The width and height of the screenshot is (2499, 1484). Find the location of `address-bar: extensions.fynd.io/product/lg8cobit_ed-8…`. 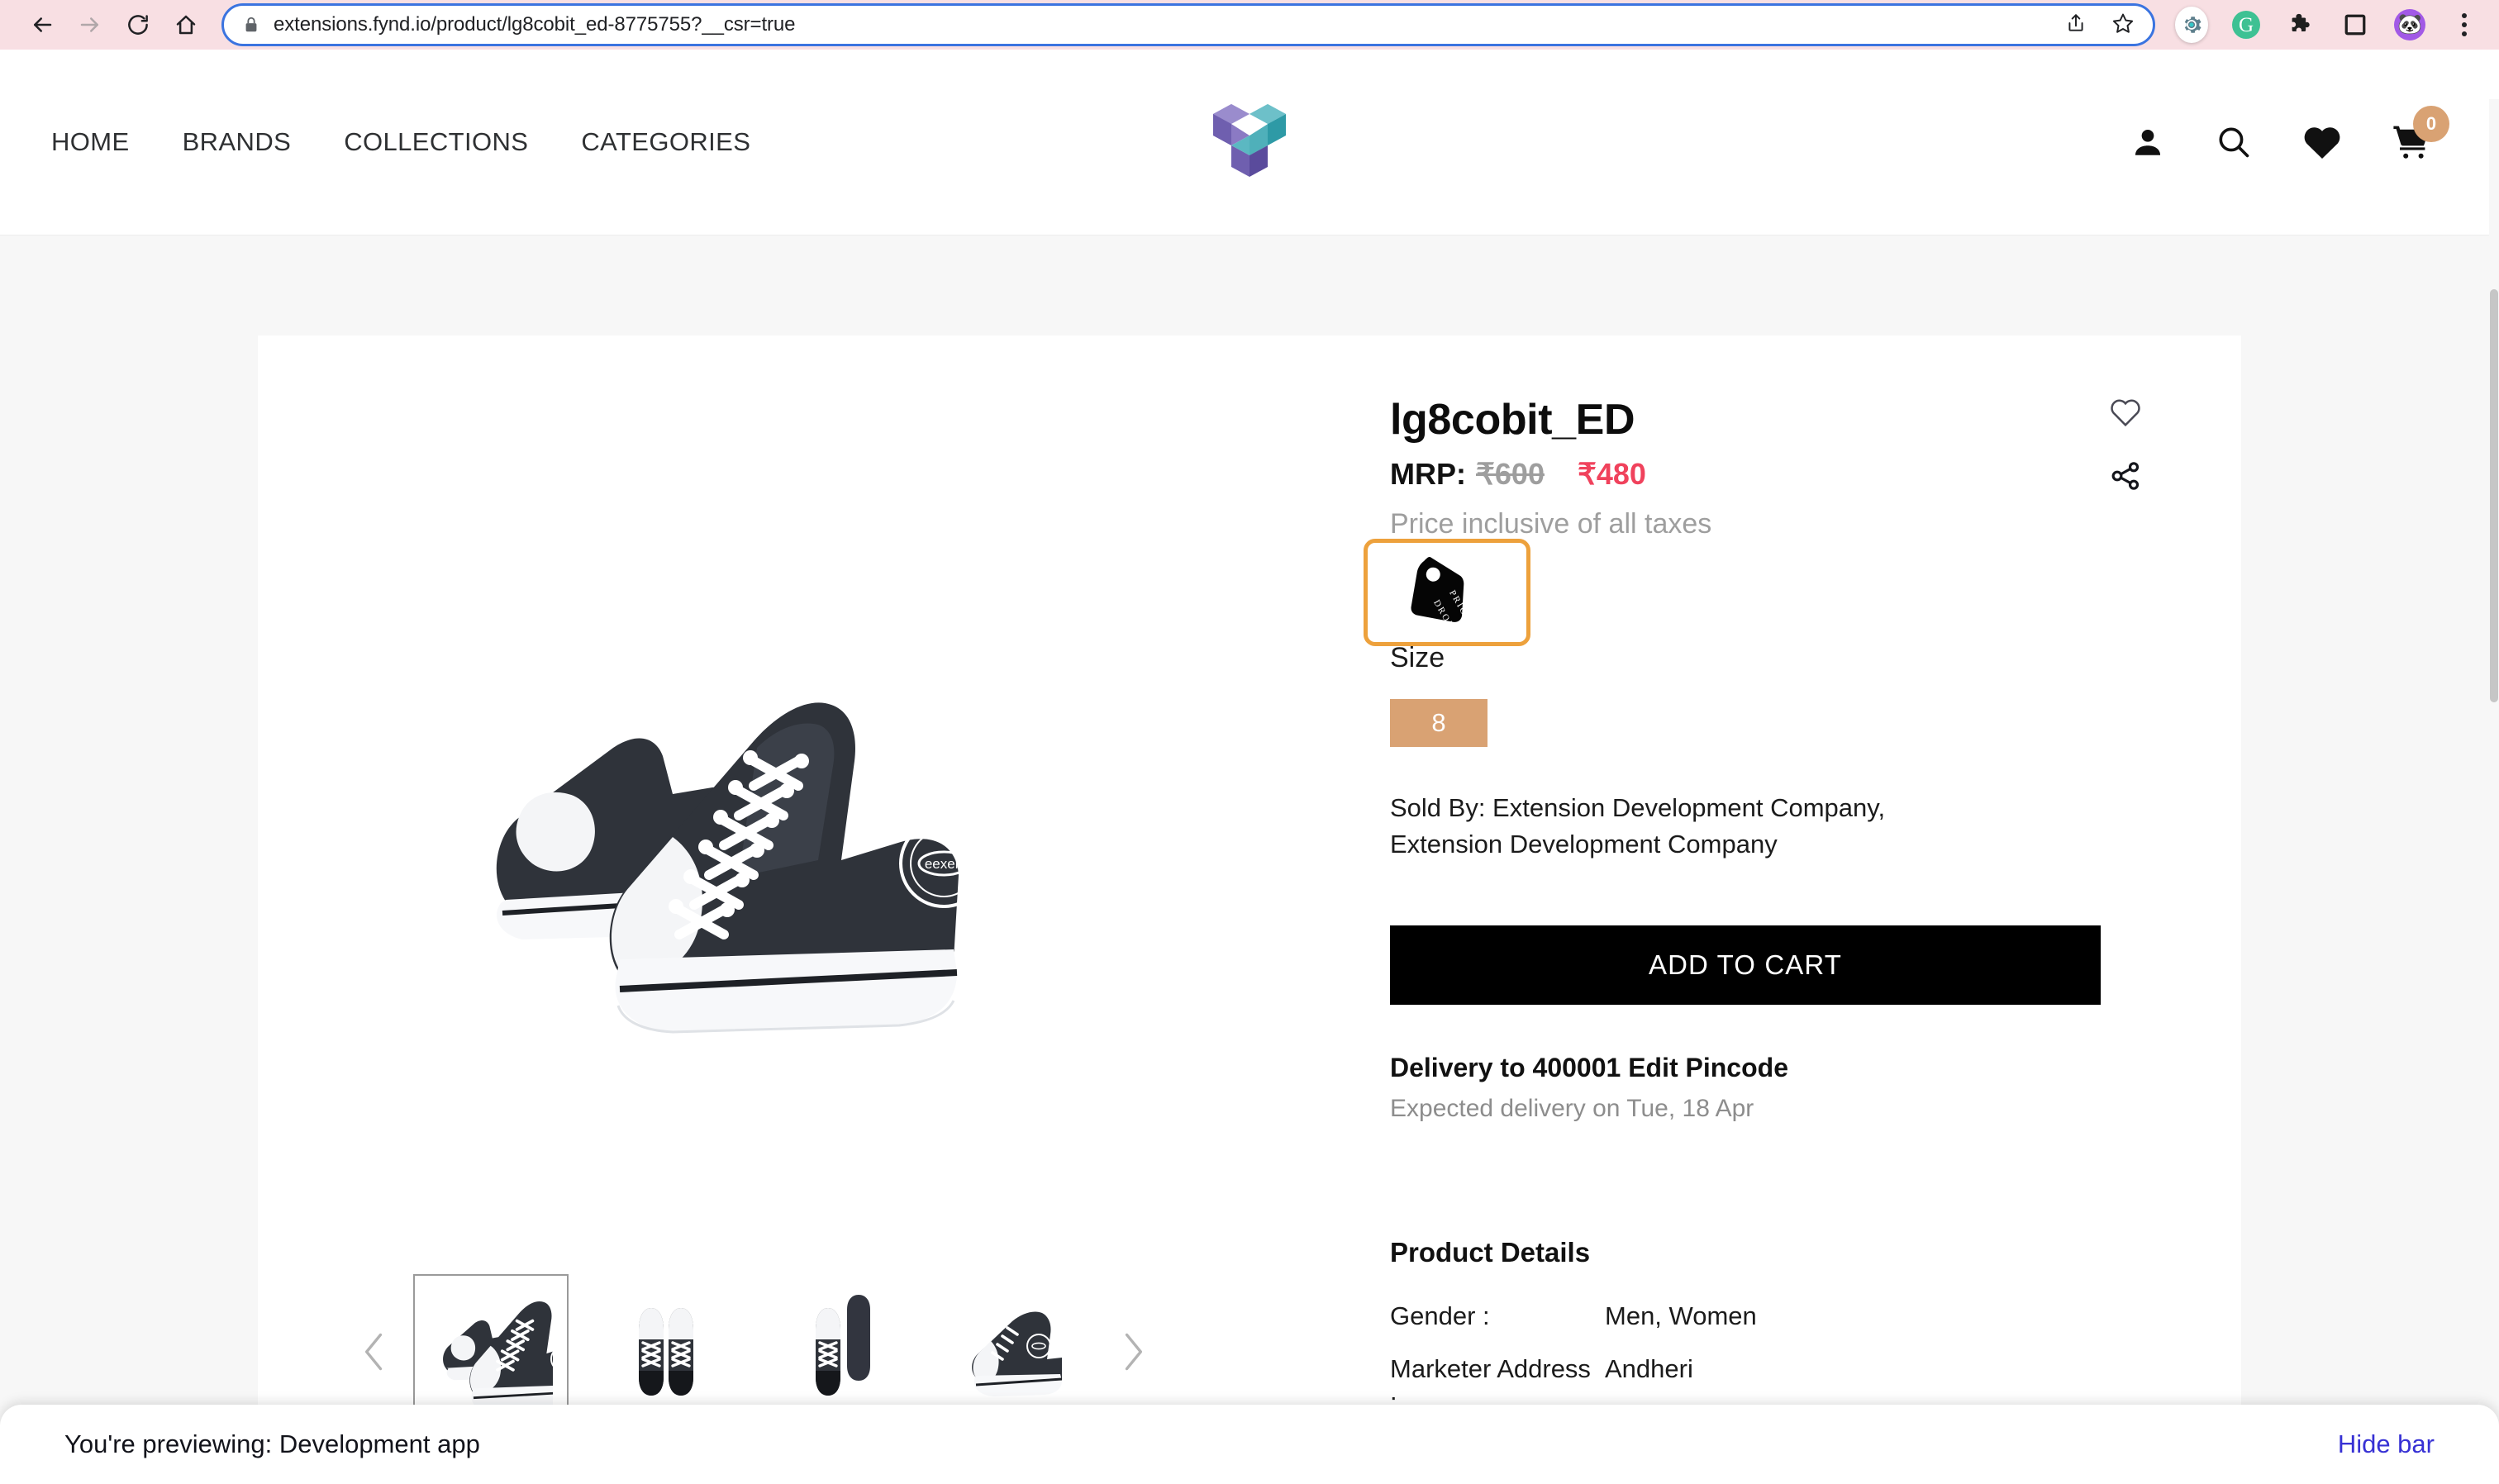

address-bar: extensions.fynd.io/product/lg8cobit_ed-8… is located at coordinates (1188, 24).